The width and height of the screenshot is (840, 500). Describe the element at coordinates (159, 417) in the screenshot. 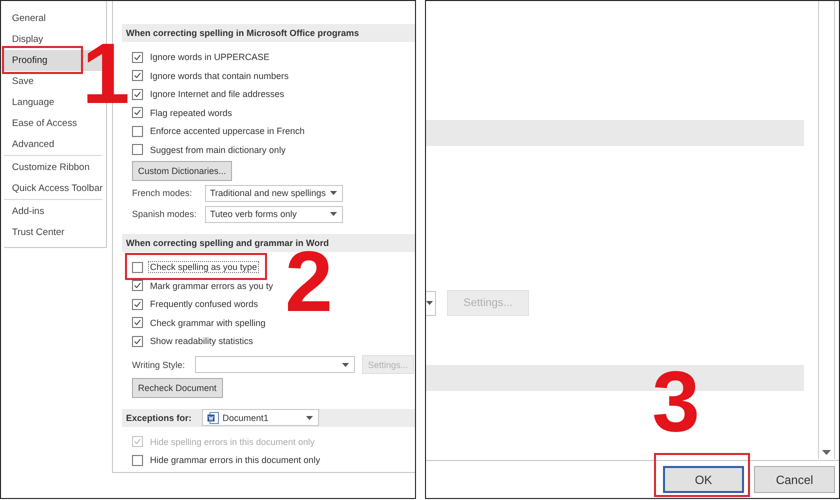

I see `section-header: Exceptions for:` at that location.